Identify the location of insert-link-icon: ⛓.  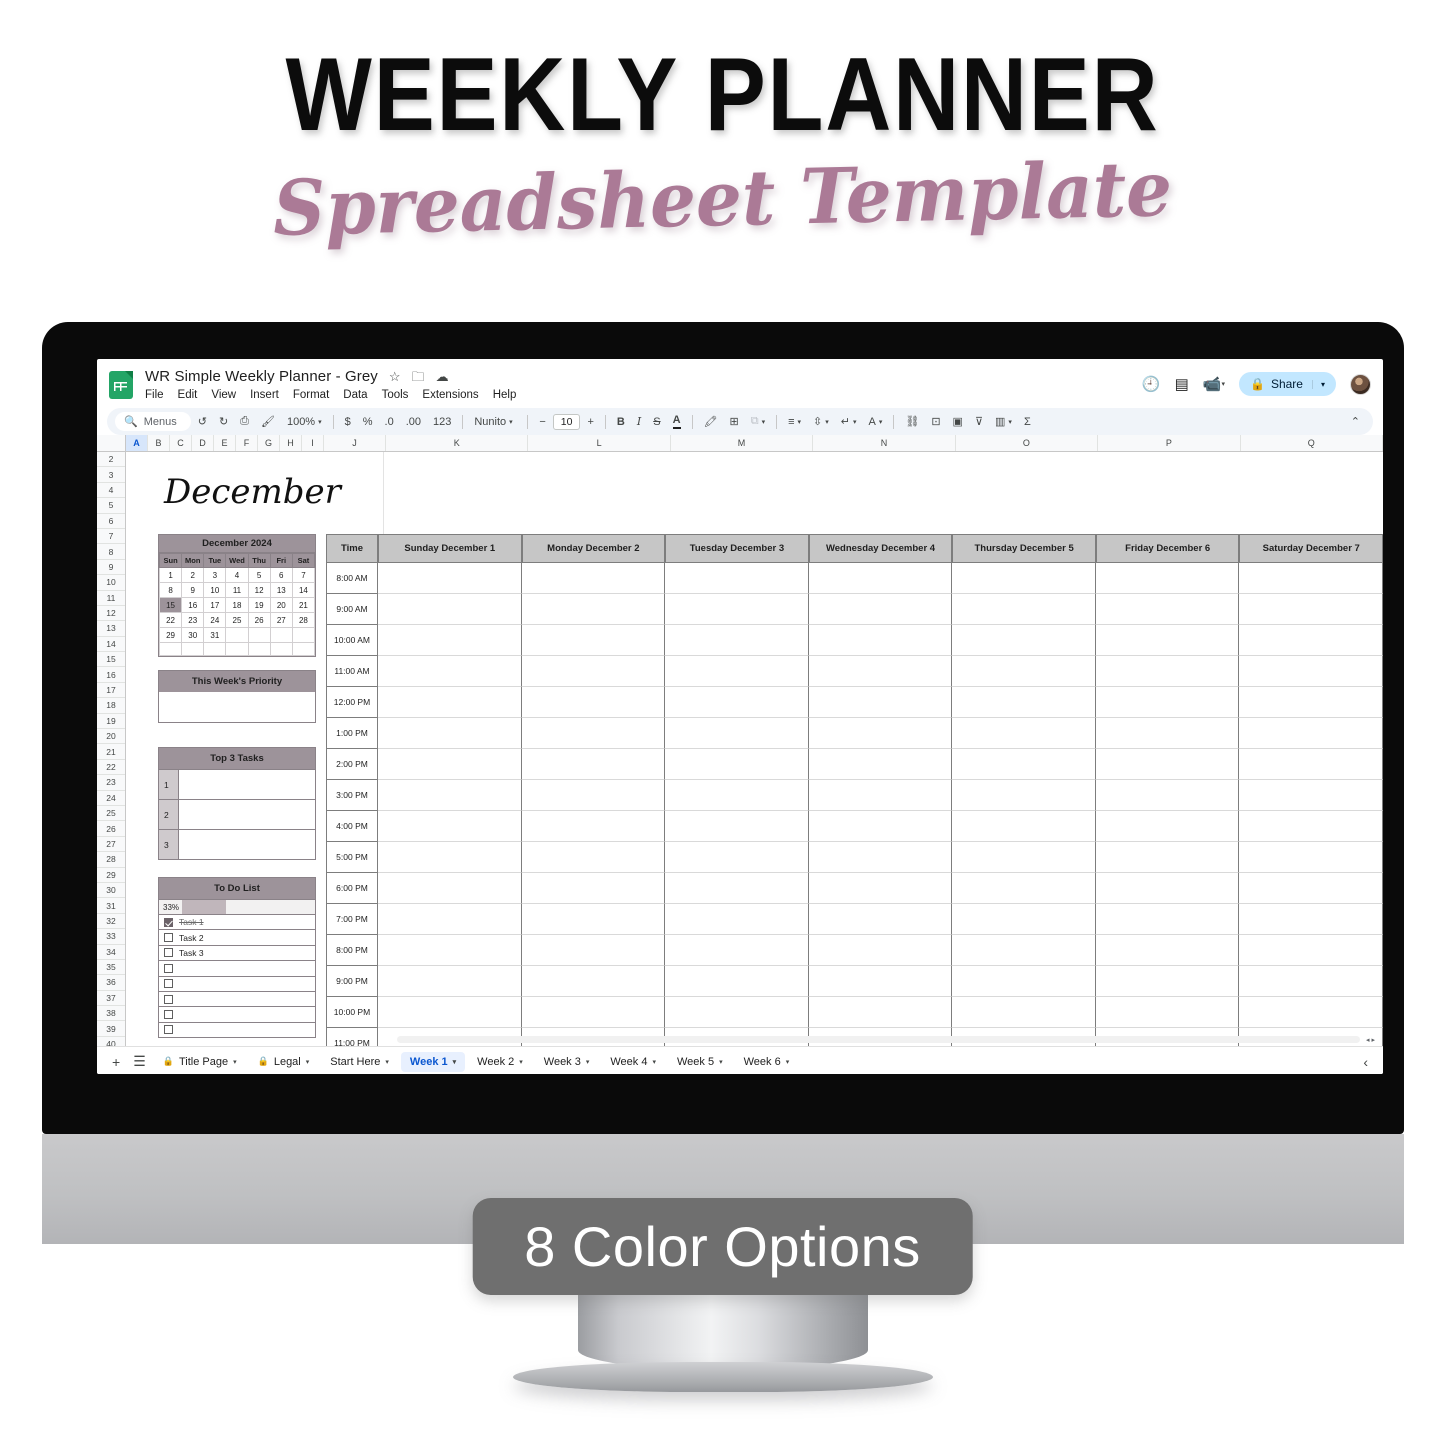
(912, 421).